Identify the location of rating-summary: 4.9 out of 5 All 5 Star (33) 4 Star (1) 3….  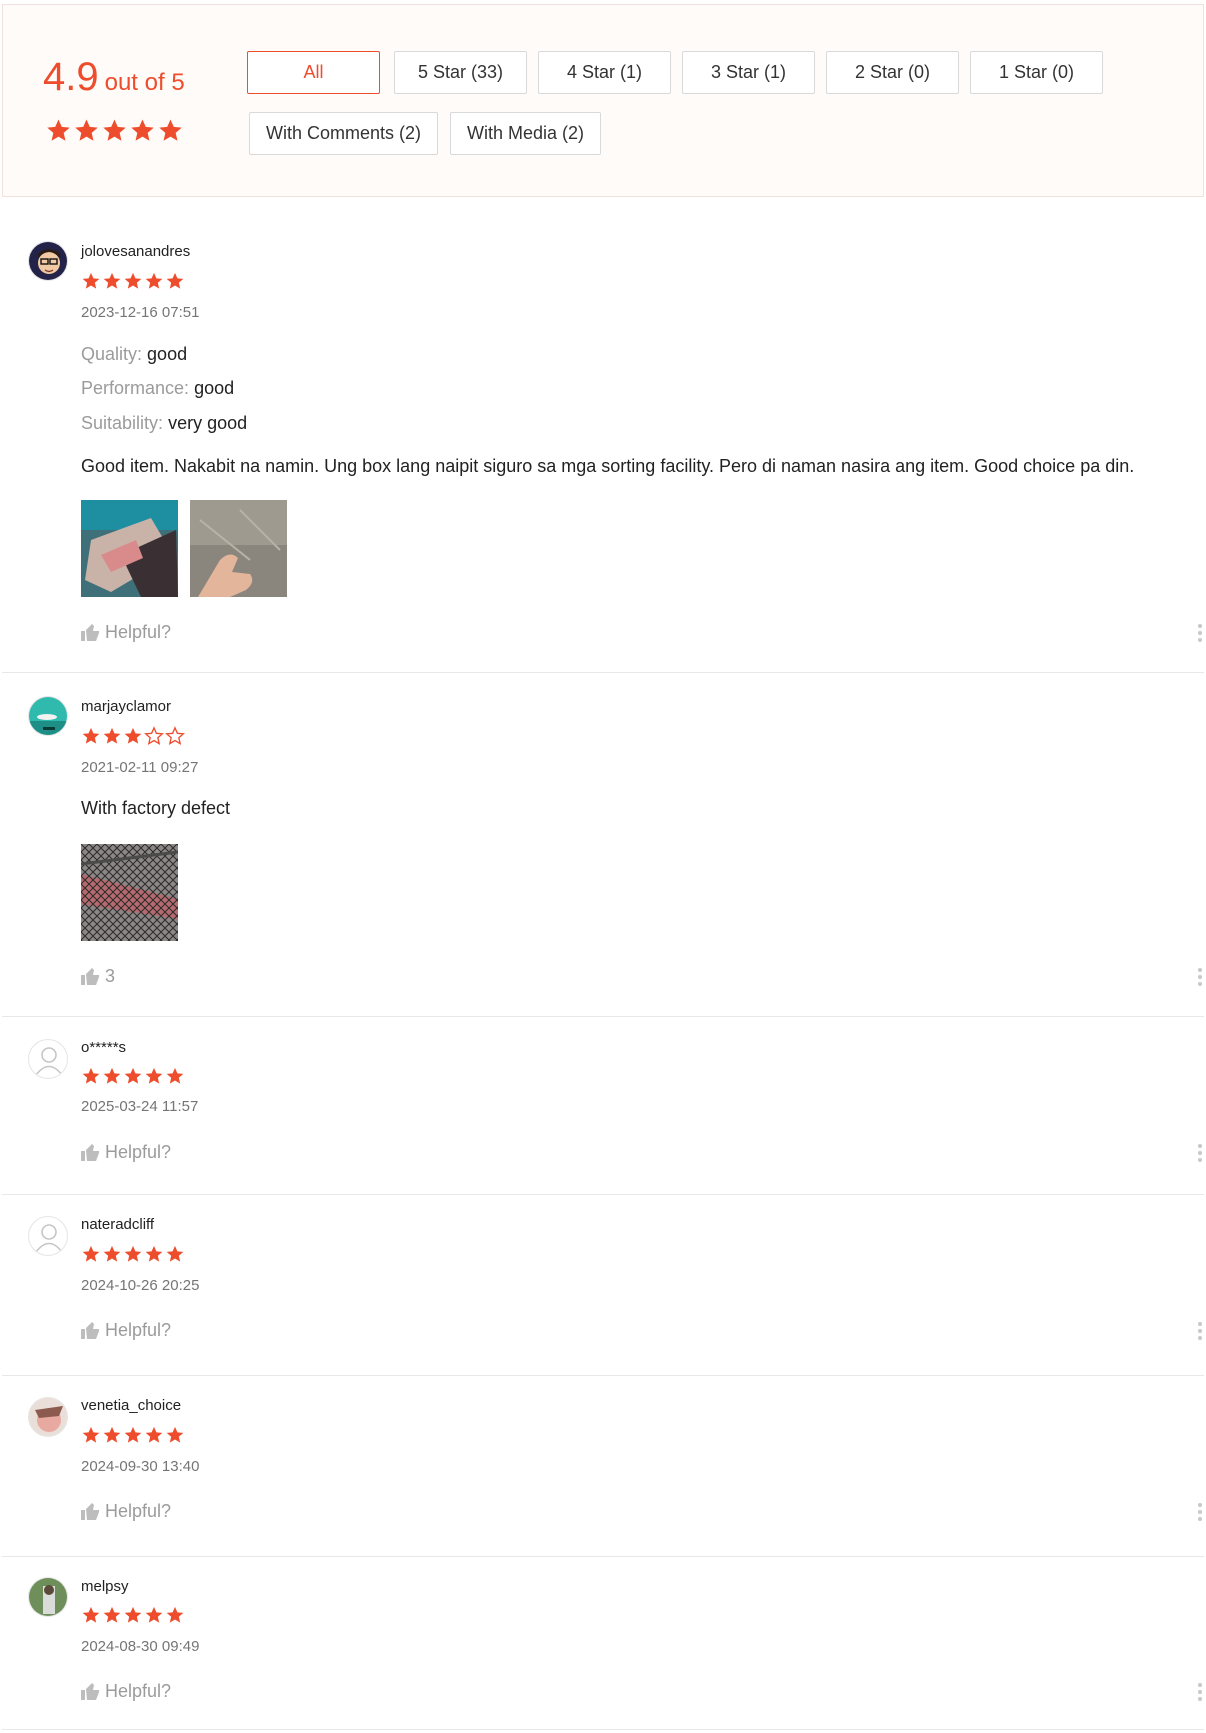
(603, 100).